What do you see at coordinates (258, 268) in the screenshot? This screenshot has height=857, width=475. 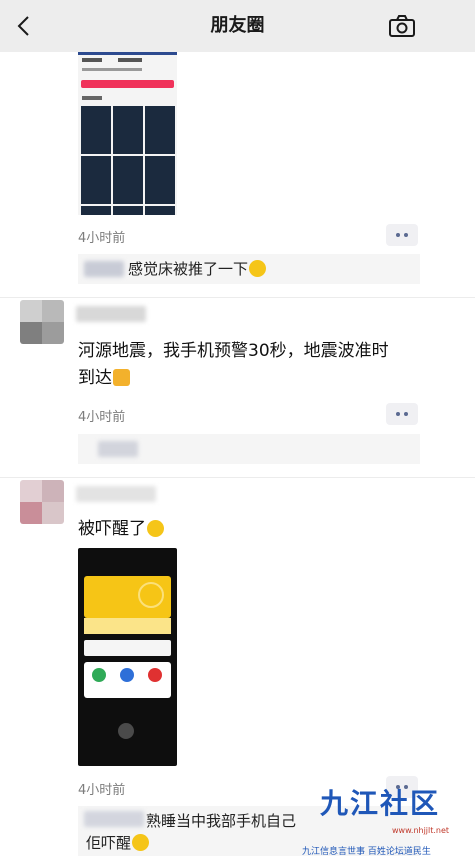 I see `confused-emoji-icon` at bounding box center [258, 268].